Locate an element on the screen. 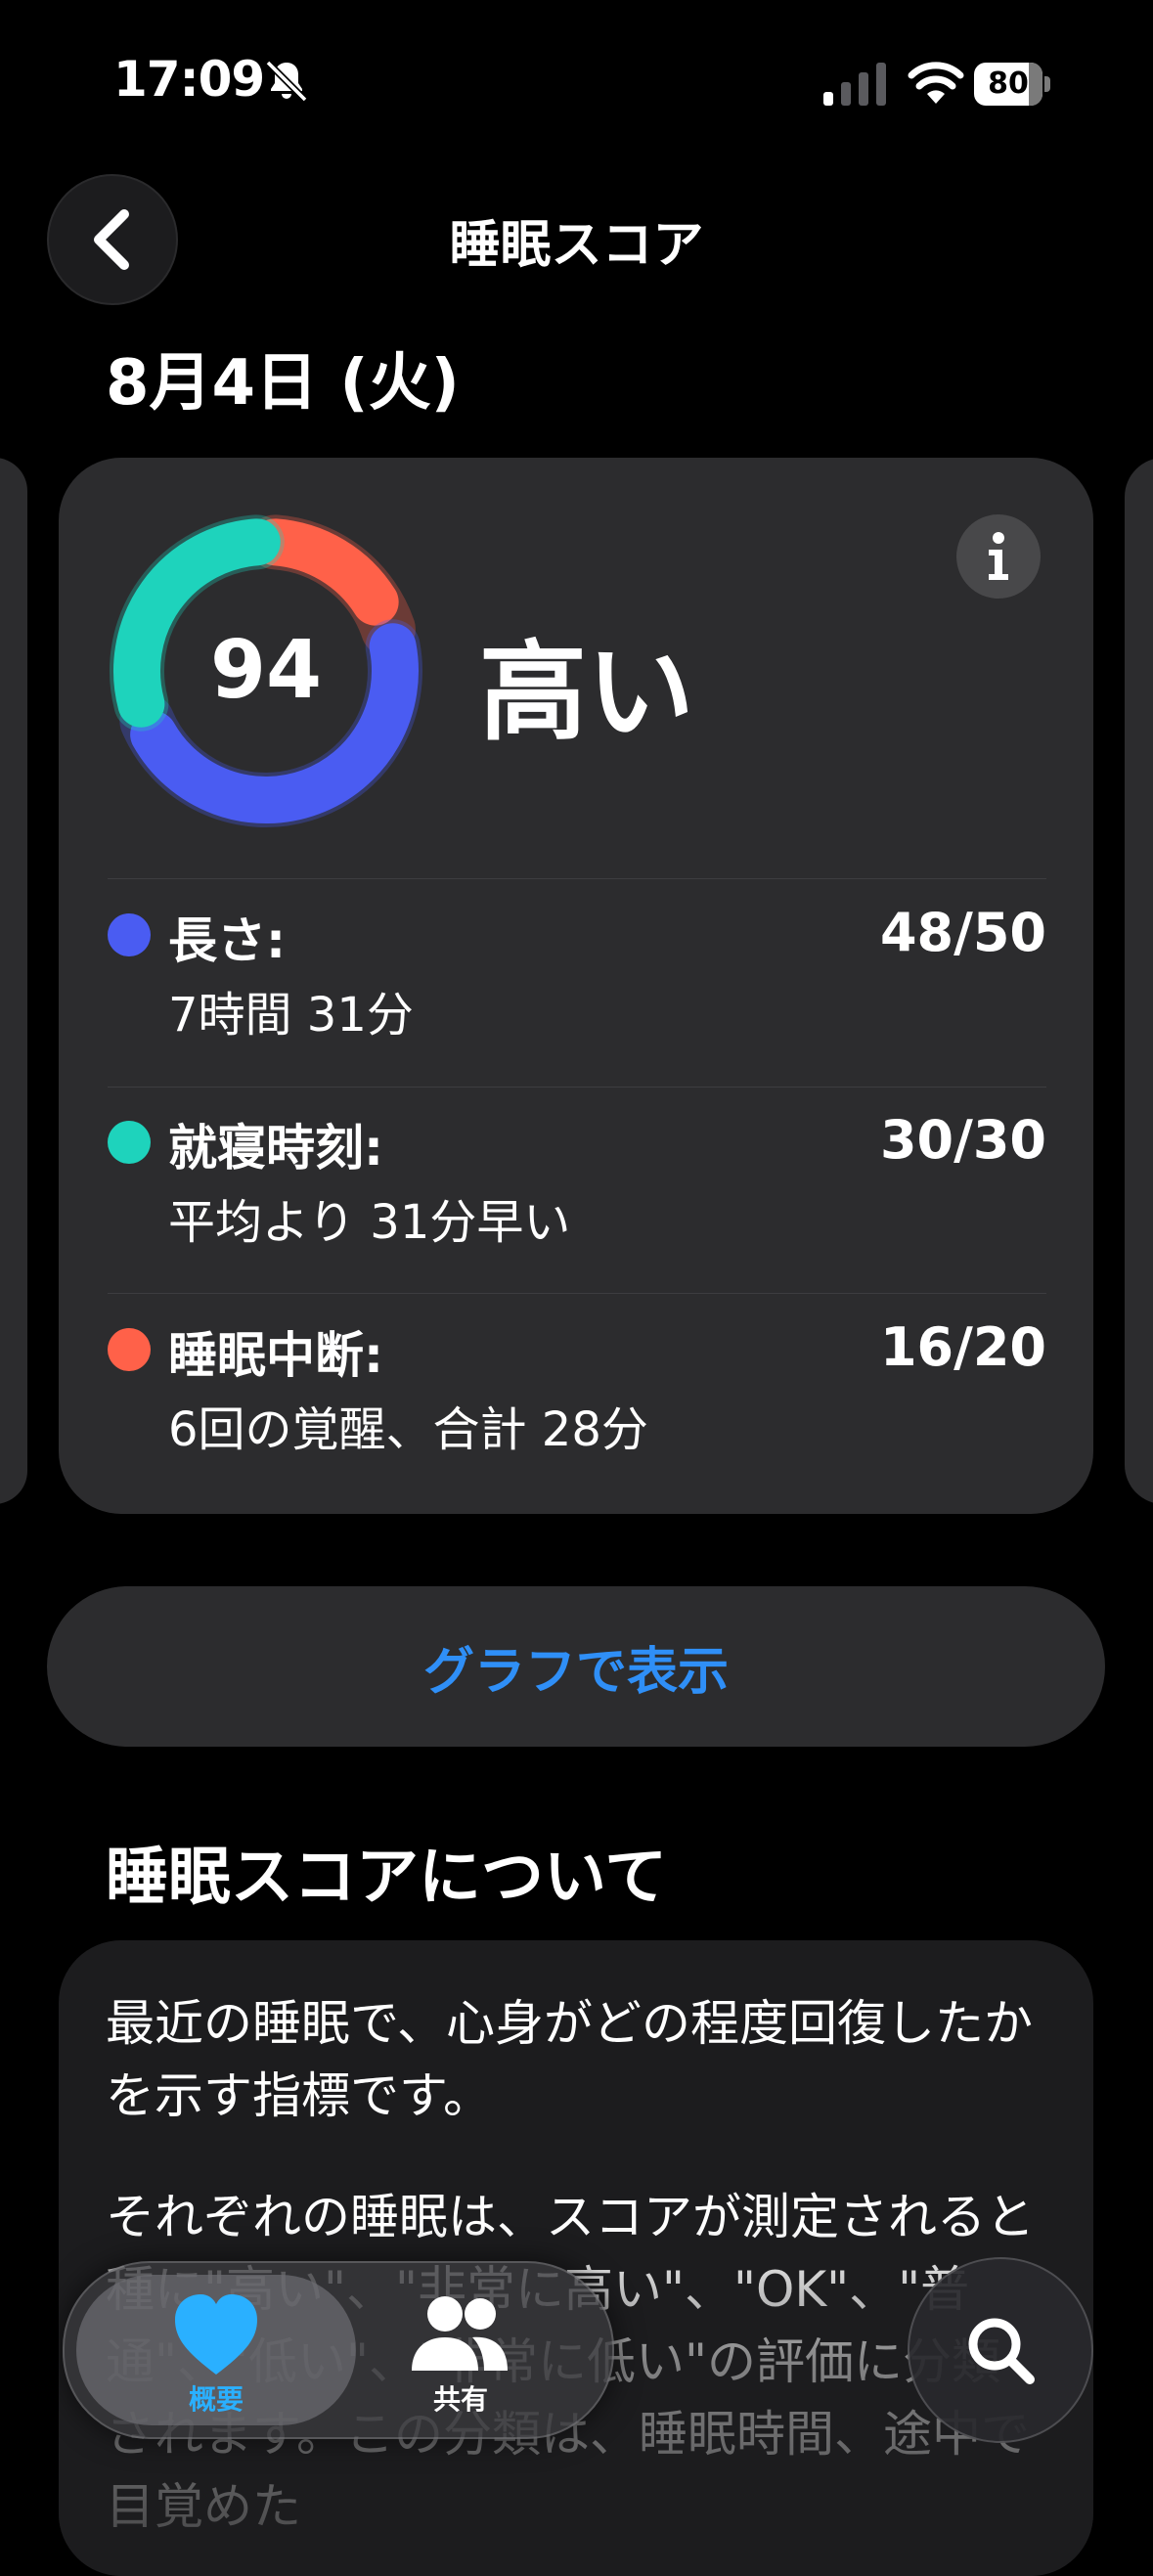 This screenshot has width=1153, height=2576. metric-detail: 平均より 31分早い is located at coordinates (369, 1222).